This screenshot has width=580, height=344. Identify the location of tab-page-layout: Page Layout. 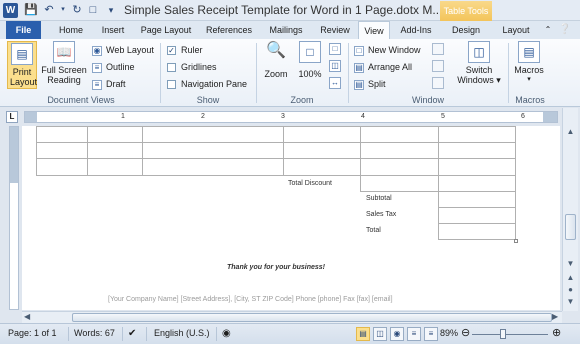
(166, 30).